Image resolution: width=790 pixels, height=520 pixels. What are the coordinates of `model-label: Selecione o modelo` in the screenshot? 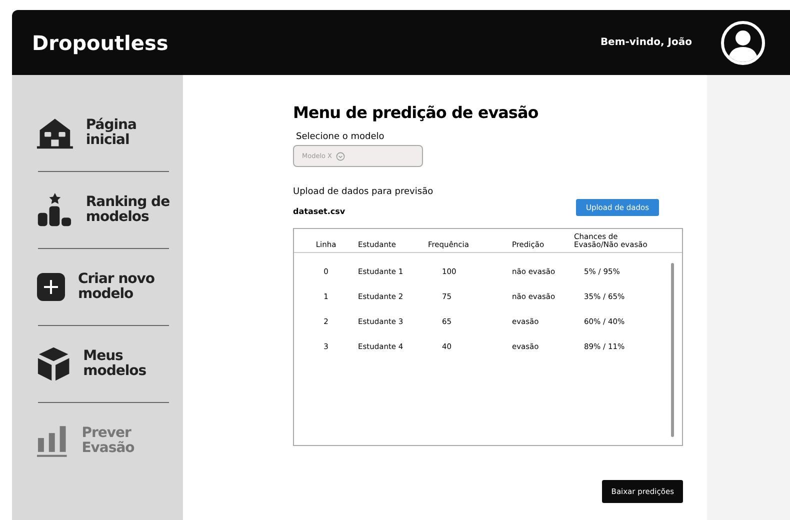 It's located at (340, 137).